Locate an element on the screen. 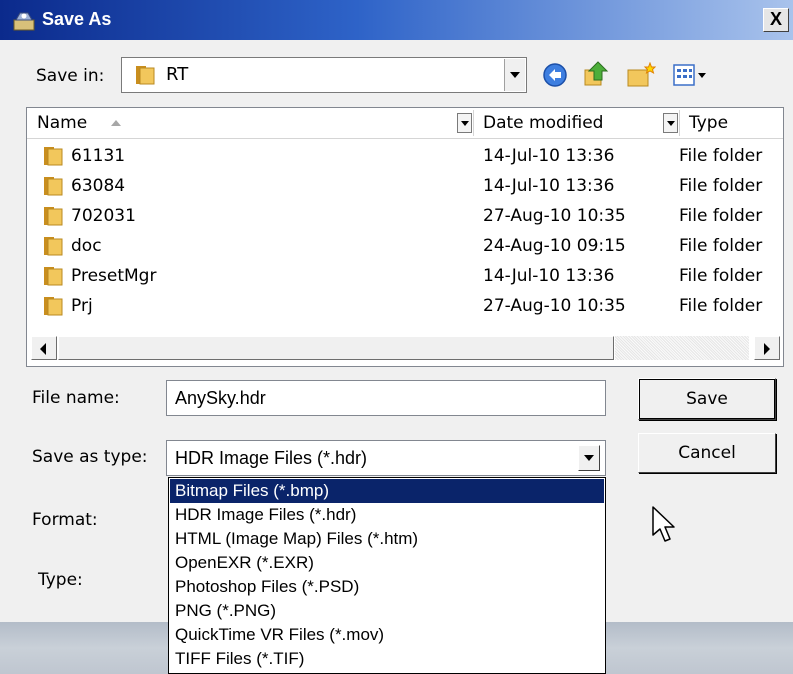  dropdown-option: Bitmap Files (*.bmp) is located at coordinates (387, 491).